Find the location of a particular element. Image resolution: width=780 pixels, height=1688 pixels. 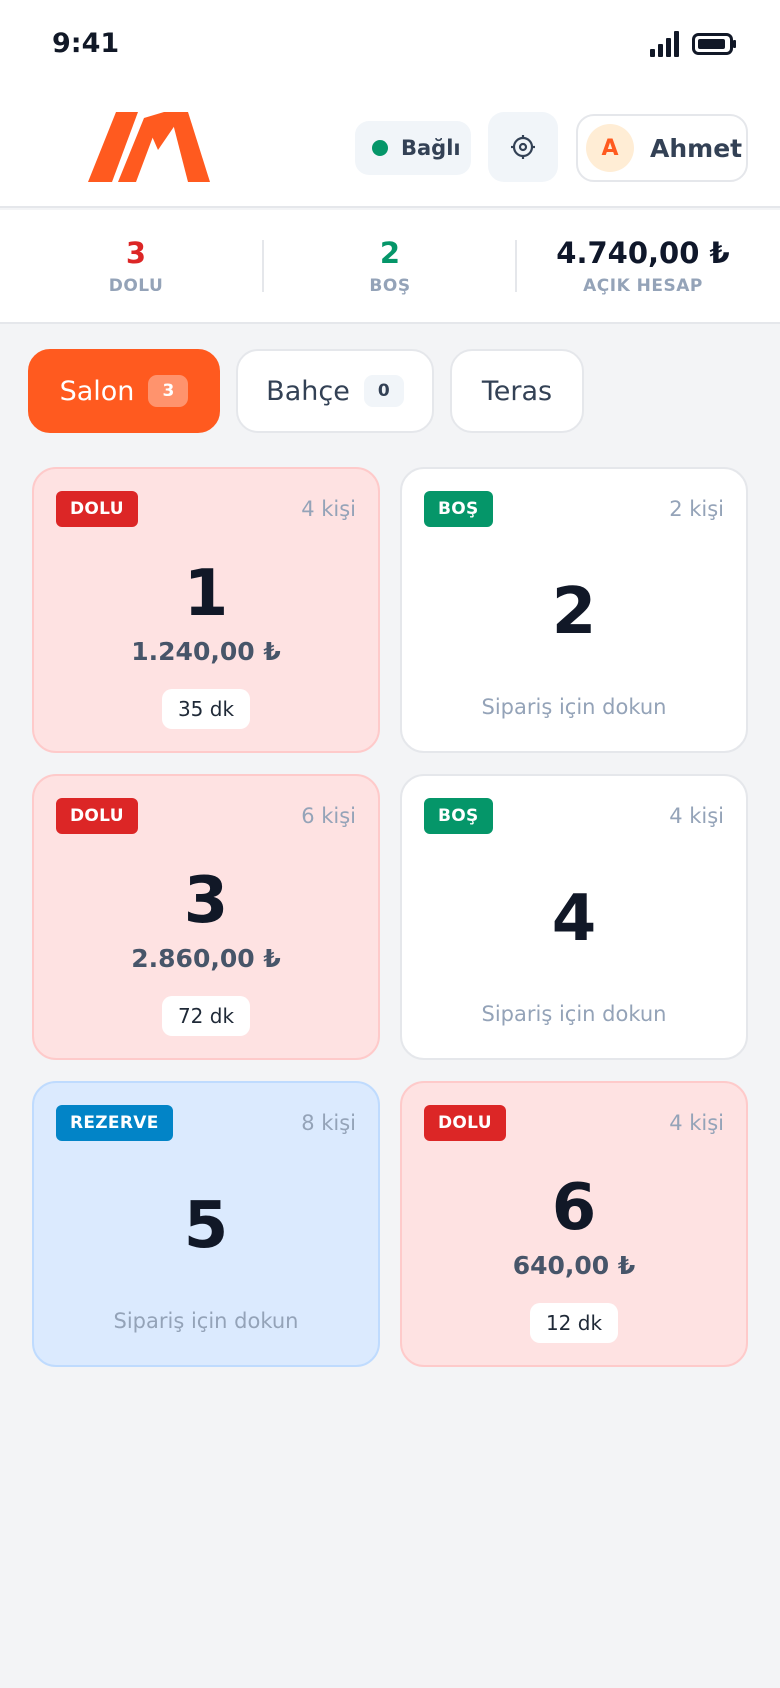

table-card-3: DOLU 6 kişi 3 2.860,00 ₺ 72 dk is located at coordinates (206, 917).